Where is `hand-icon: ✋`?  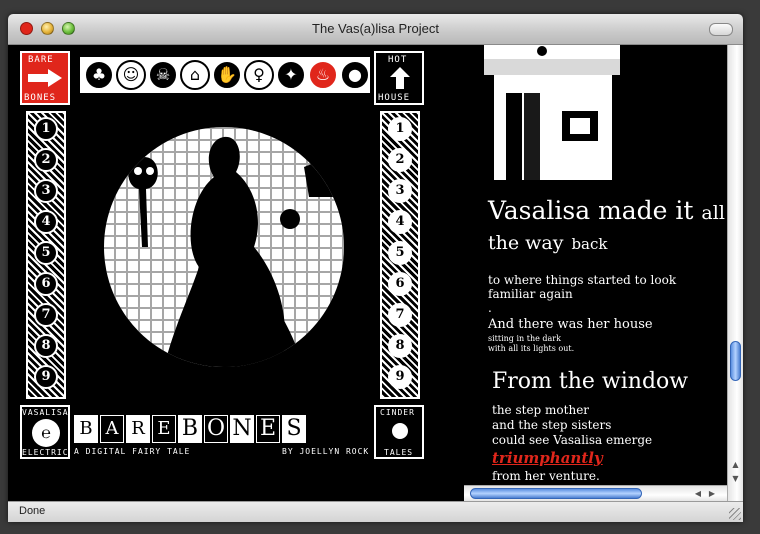 hand-icon: ✋ is located at coordinates (227, 75).